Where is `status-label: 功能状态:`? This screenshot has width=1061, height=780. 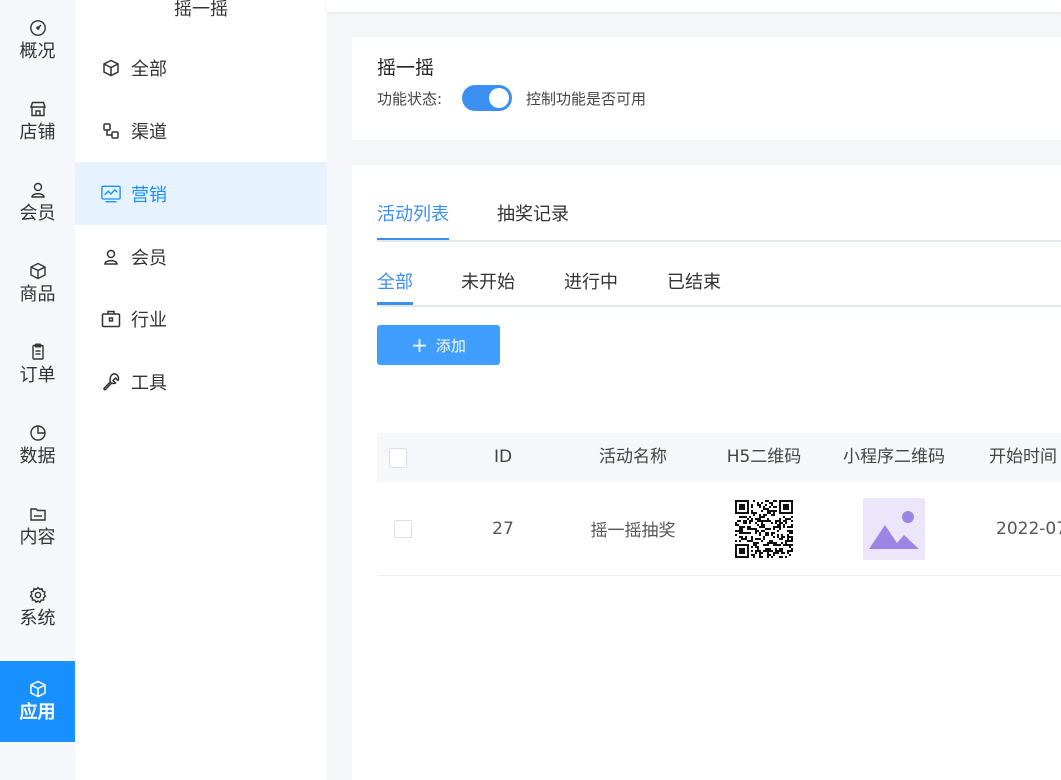 status-label: 功能状态: is located at coordinates (410, 99).